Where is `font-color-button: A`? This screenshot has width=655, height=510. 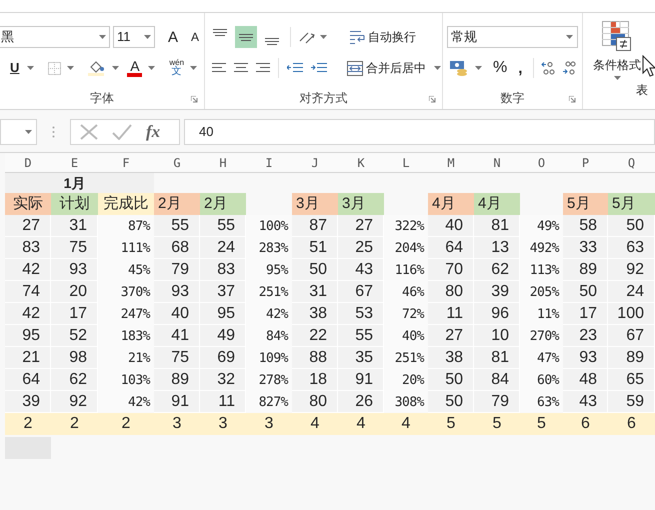 font-color-button: A is located at coordinates (134, 68).